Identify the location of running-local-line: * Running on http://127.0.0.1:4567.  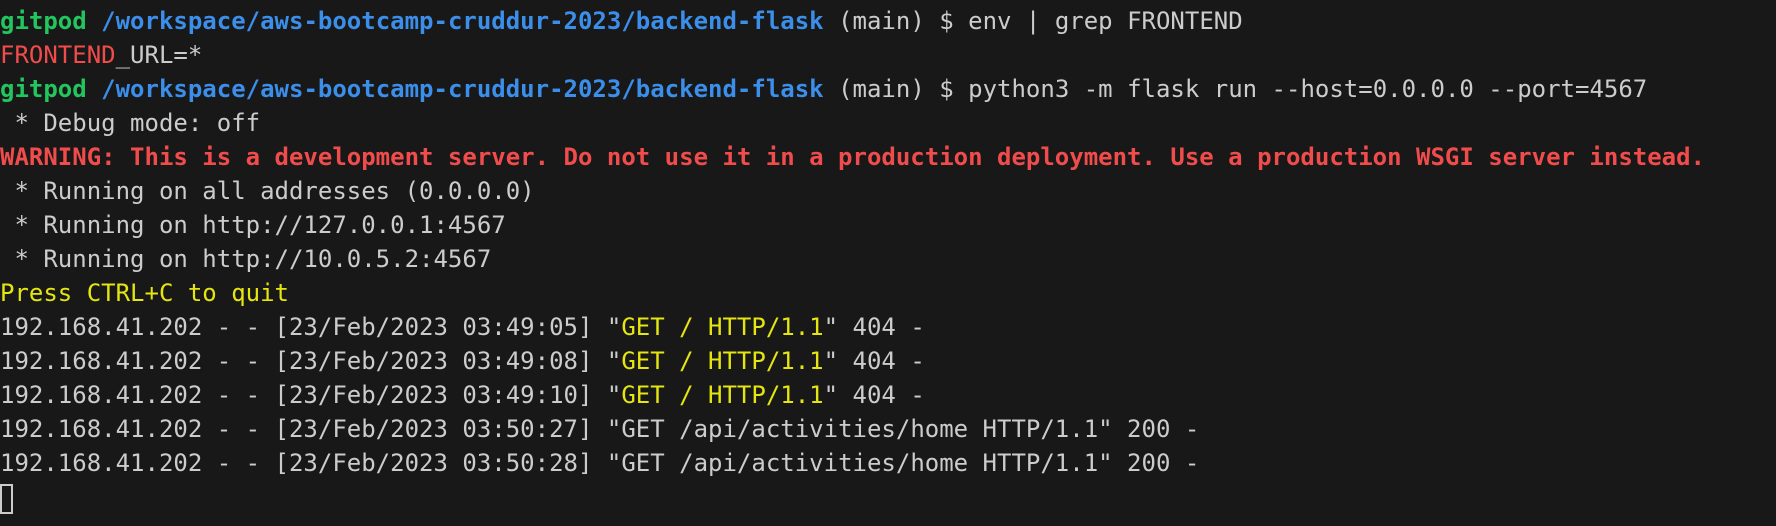
(253, 225).